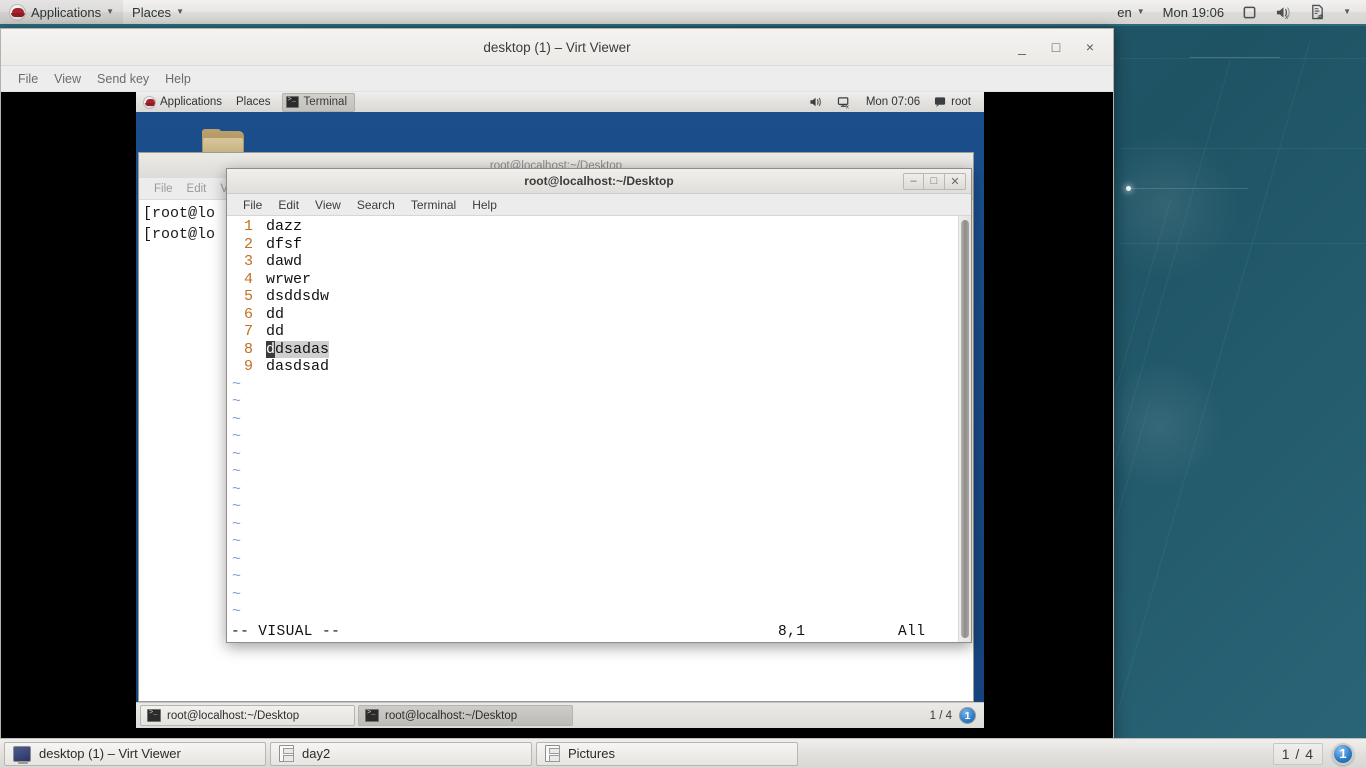 The image size is (1366, 768). I want to click on guest-active-window-button: Terminal, so click(318, 102).